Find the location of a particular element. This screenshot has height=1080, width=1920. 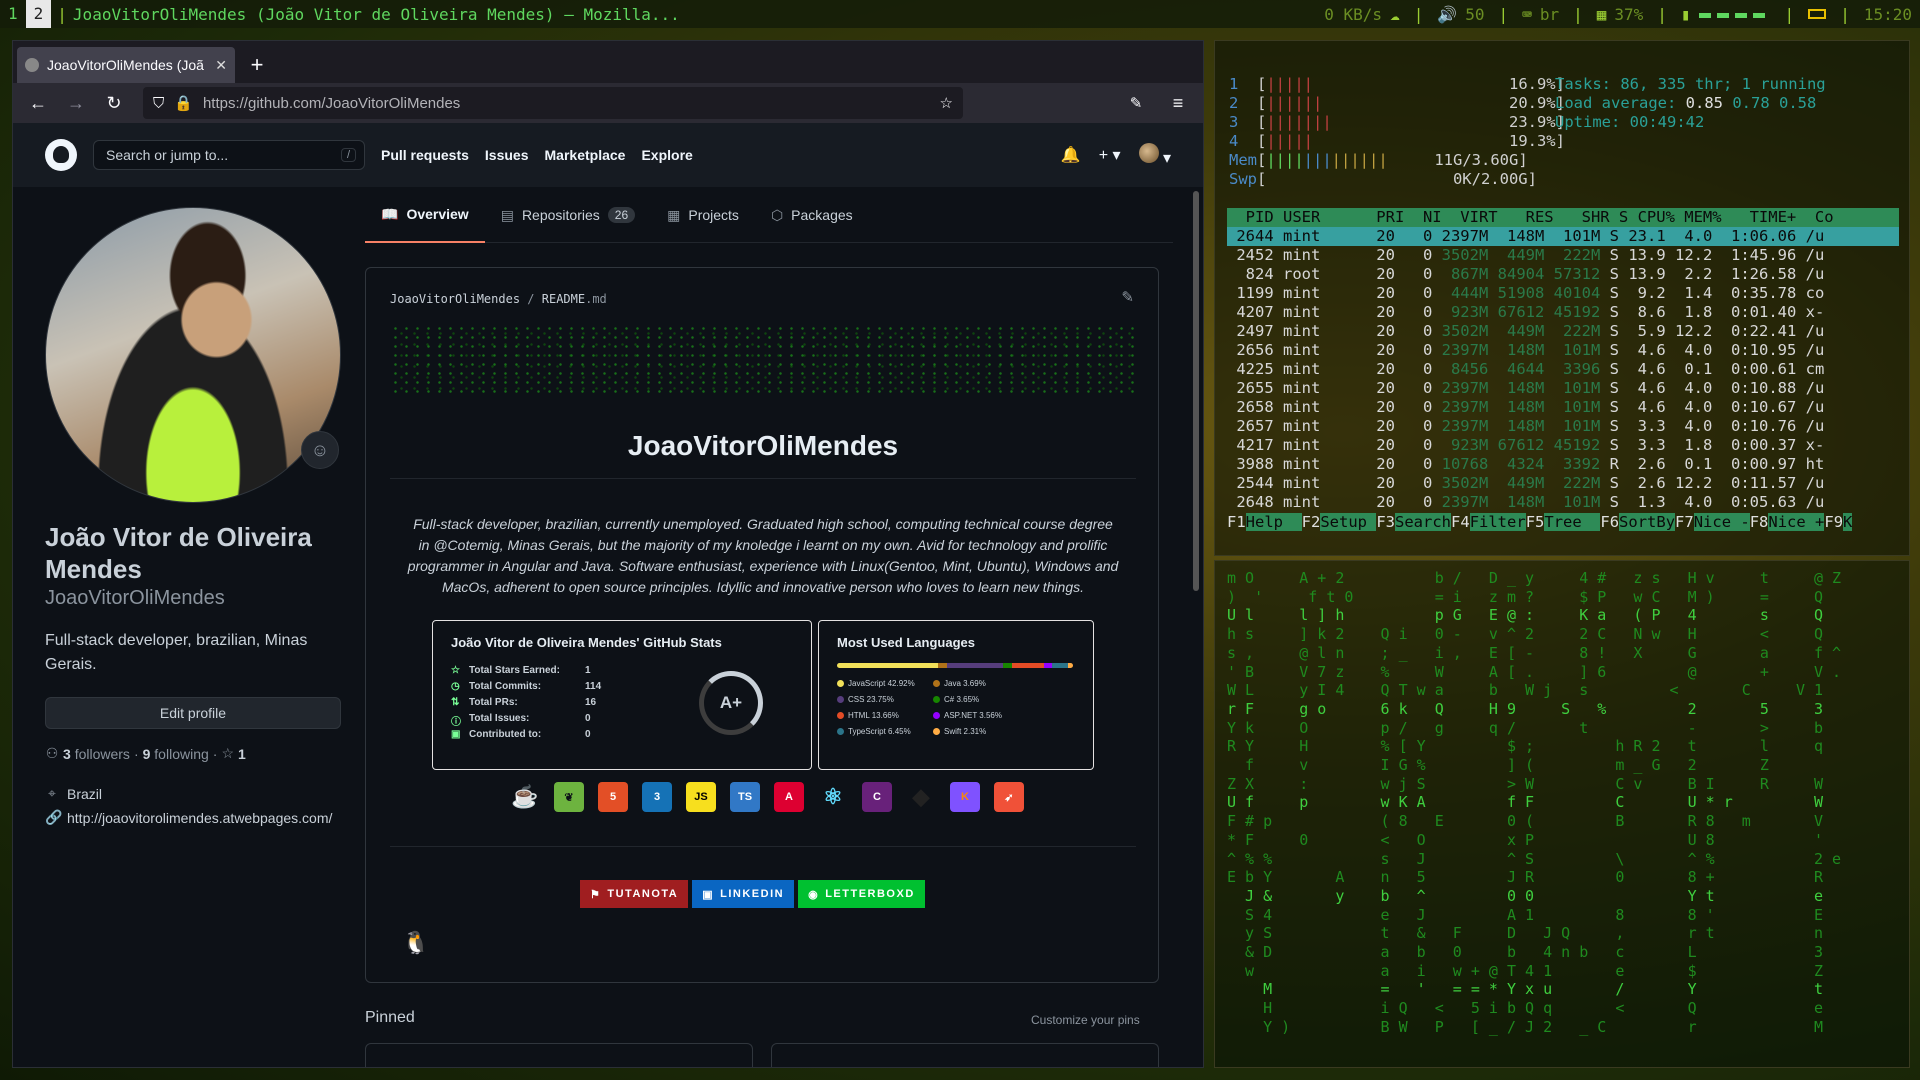

function-key-label: Setup is located at coordinates (1348, 522).